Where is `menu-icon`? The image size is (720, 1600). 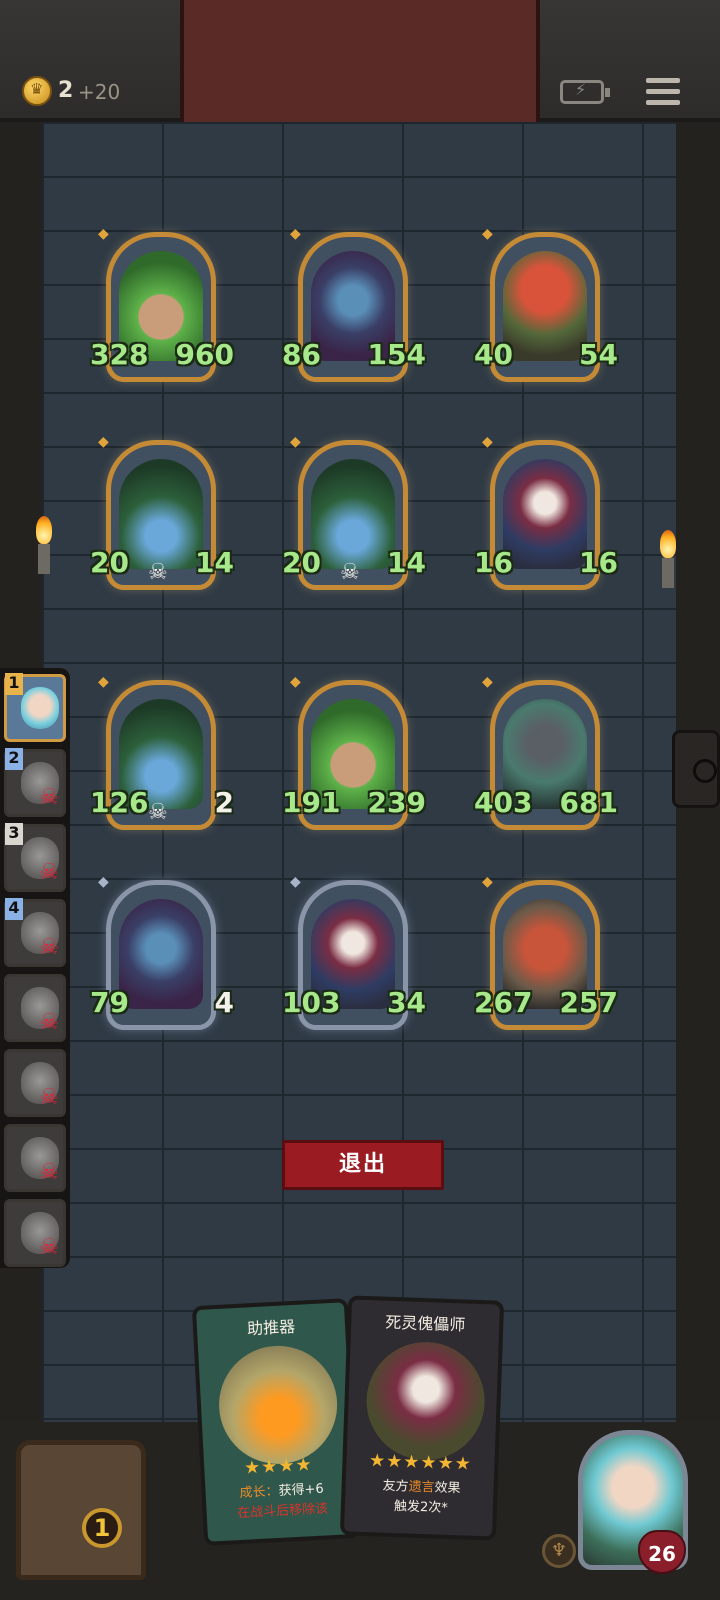 menu-icon is located at coordinates (663, 92).